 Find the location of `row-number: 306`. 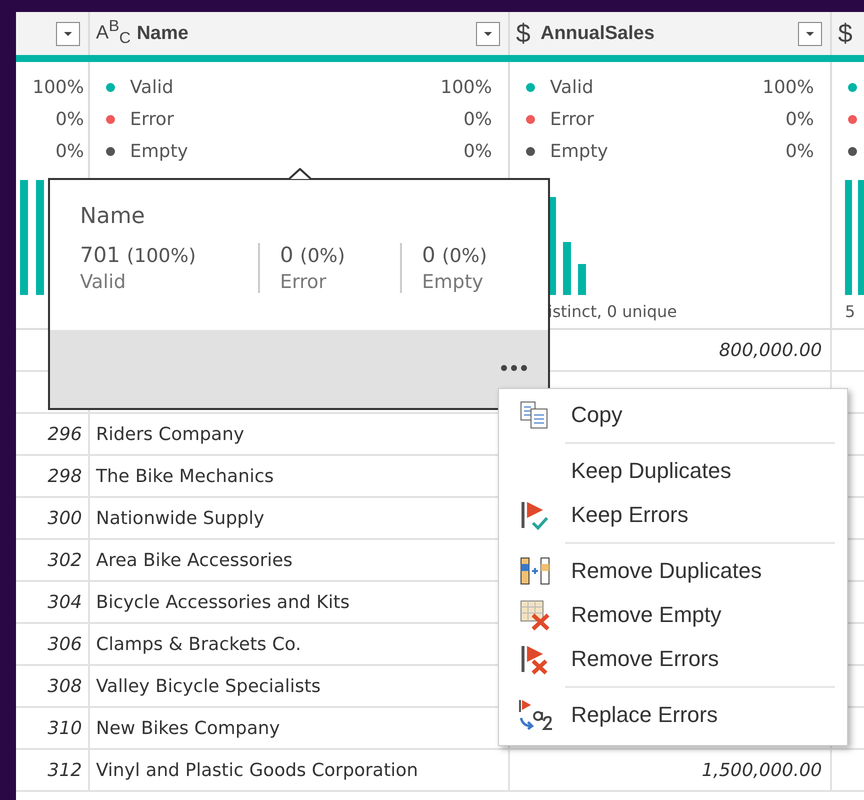

row-number: 306 is located at coordinates (65, 644).